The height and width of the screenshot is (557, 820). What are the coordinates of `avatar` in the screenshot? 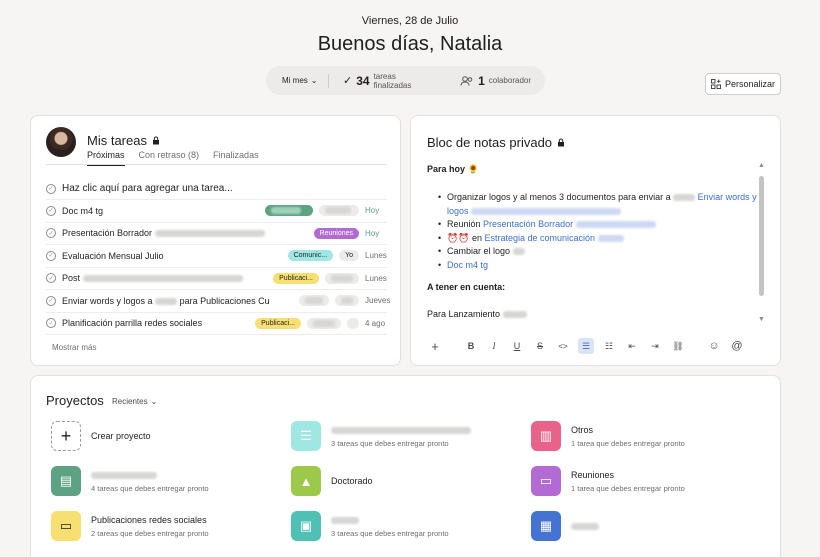 It's located at (61, 142).